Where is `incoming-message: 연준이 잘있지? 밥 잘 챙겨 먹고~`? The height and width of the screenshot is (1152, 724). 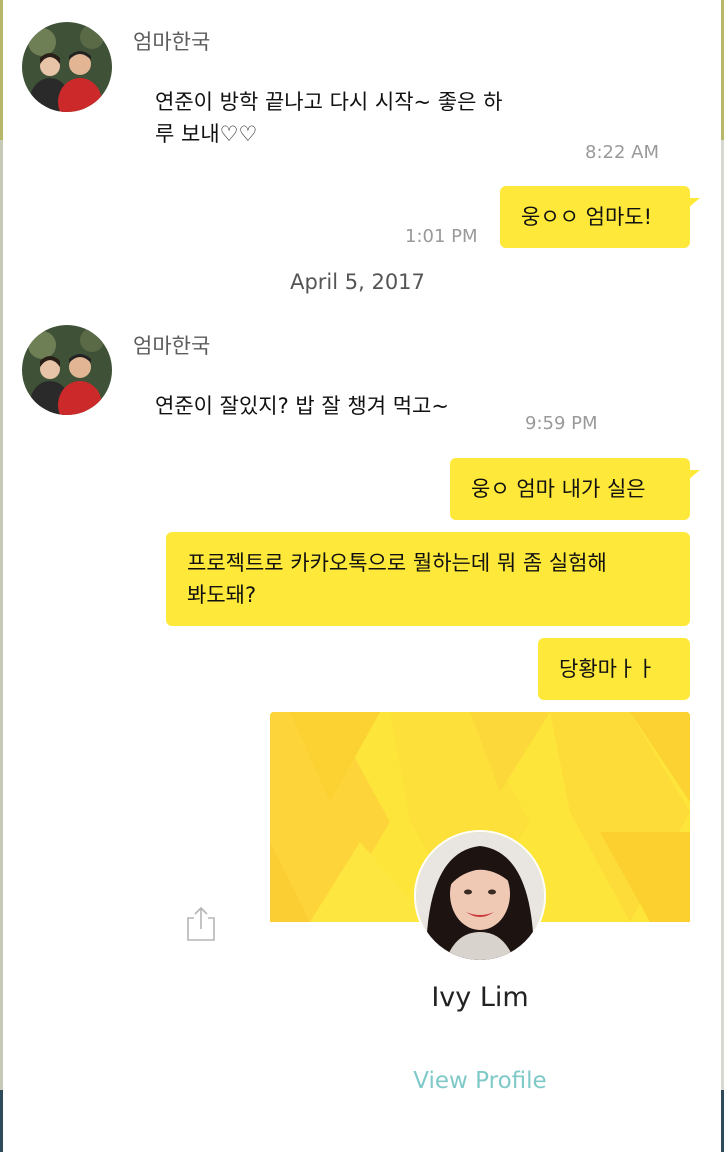
incoming-message: 연준이 잘있지? 밥 잘 챙겨 먹고~ is located at coordinates (302, 406).